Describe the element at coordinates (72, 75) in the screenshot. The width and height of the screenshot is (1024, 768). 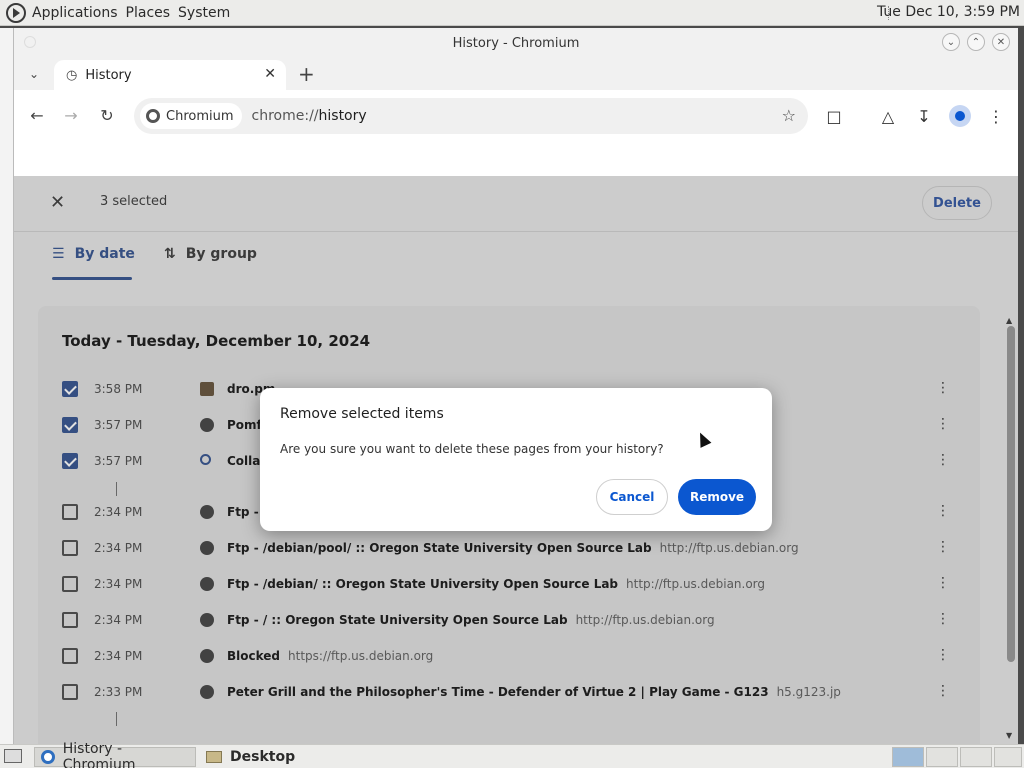
I see `history-clock-icon: ◷` at that location.